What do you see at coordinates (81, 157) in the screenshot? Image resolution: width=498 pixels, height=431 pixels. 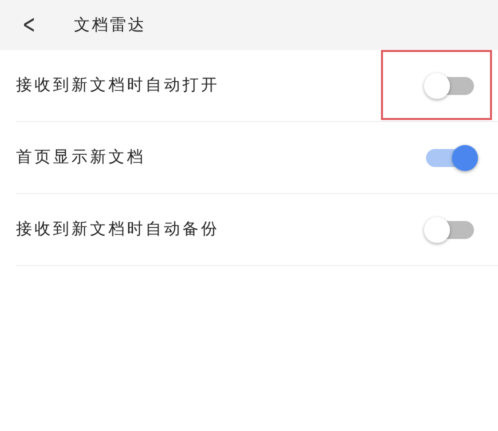 I see `setting-label: 首页显示新文档` at bounding box center [81, 157].